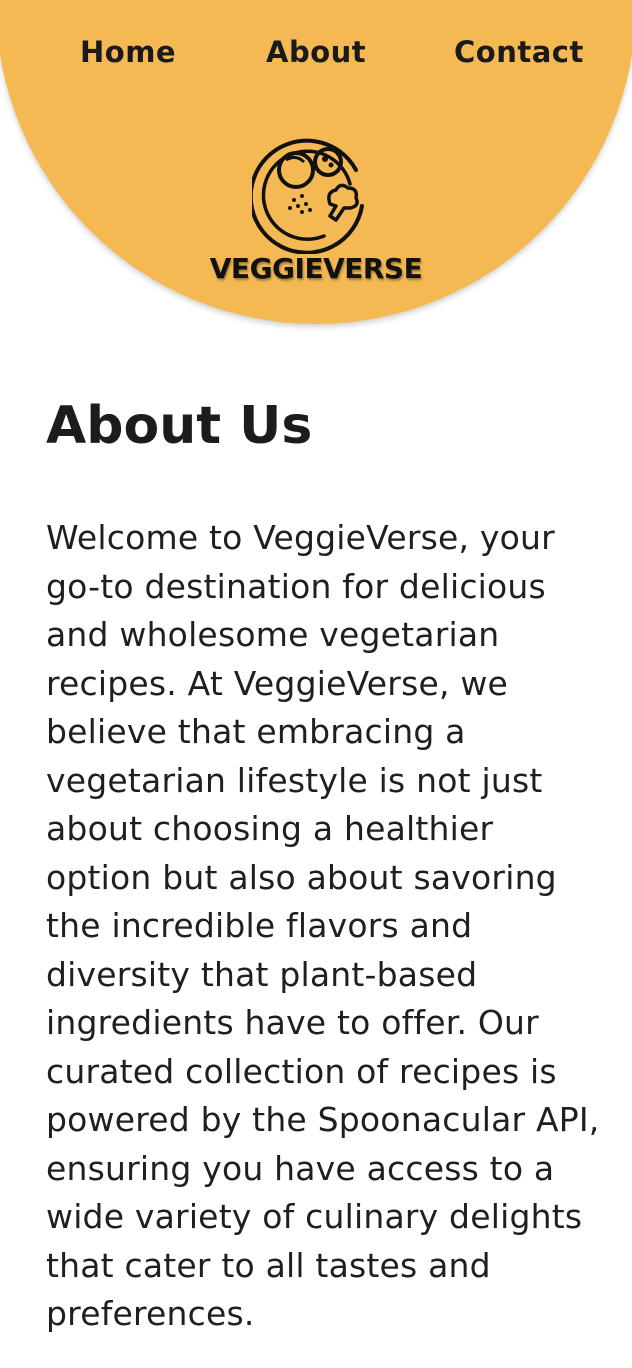  I want to click on veggie-plate-icon, so click(308, 196).